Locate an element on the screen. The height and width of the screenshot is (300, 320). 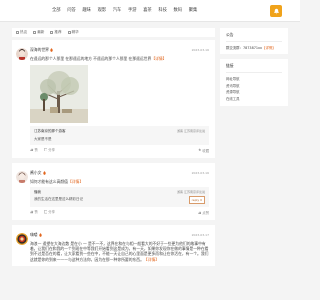
star-icon is located at coordinates (200, 150).